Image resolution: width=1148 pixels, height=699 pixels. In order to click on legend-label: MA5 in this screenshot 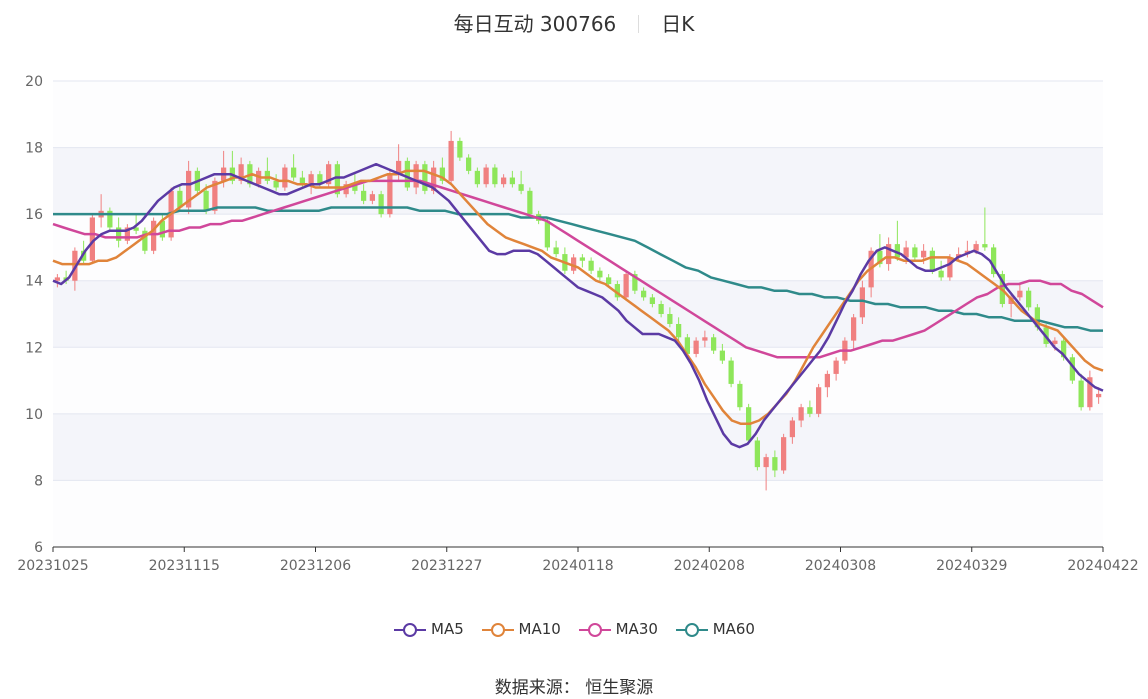, I will do `click(447, 629)`.